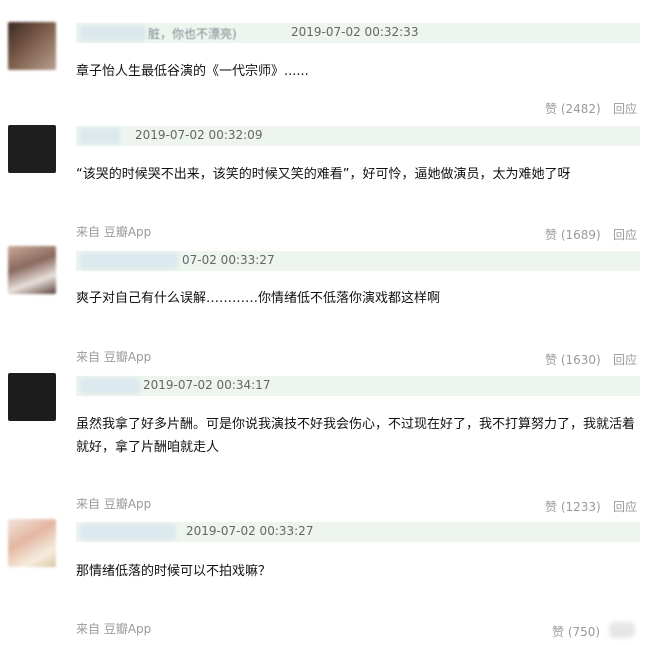  What do you see at coordinates (199, 135) in the screenshot?
I see `comment-timestamp: 2019-07-02 00:32:09` at bounding box center [199, 135].